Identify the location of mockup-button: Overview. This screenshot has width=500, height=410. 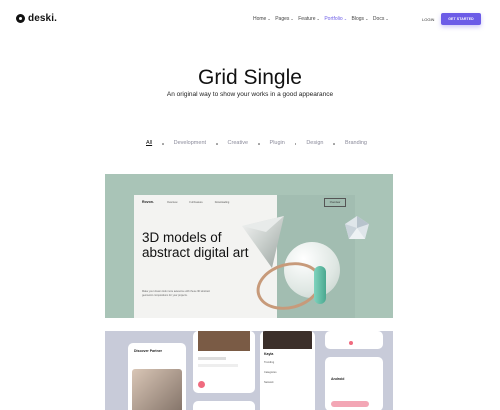
(335, 202).